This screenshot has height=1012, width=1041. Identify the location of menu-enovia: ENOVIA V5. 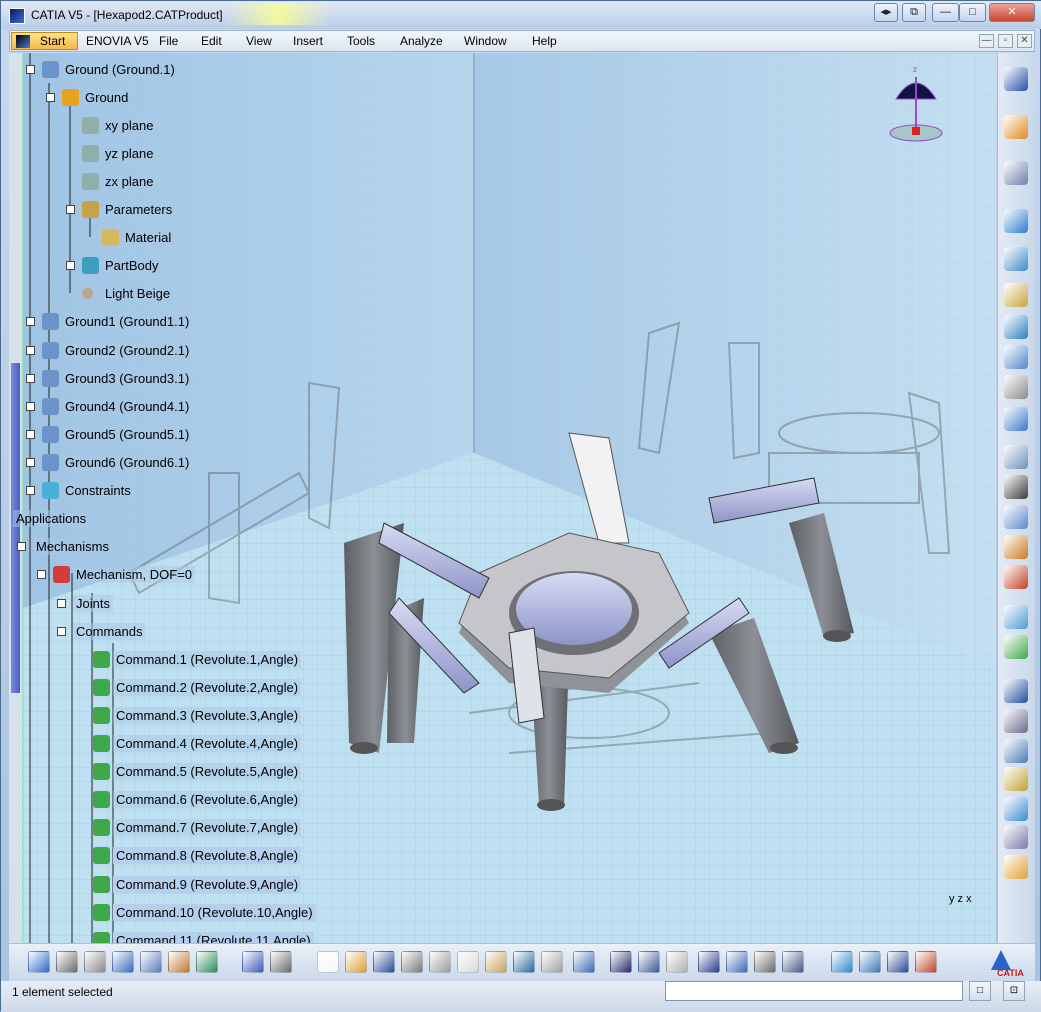
(117, 41).